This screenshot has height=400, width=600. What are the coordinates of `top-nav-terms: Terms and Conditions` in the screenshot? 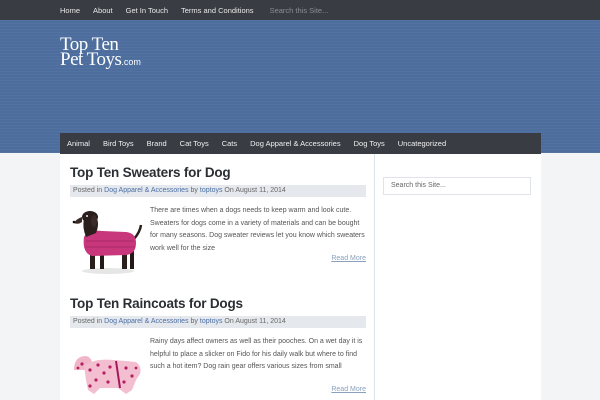 It's located at (217, 10).